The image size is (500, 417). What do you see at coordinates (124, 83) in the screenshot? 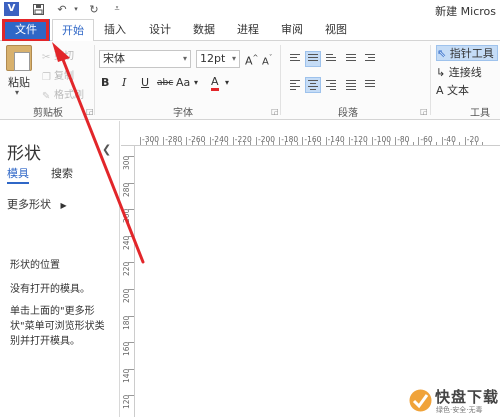
I see `italic-button: I` at bounding box center [124, 83].